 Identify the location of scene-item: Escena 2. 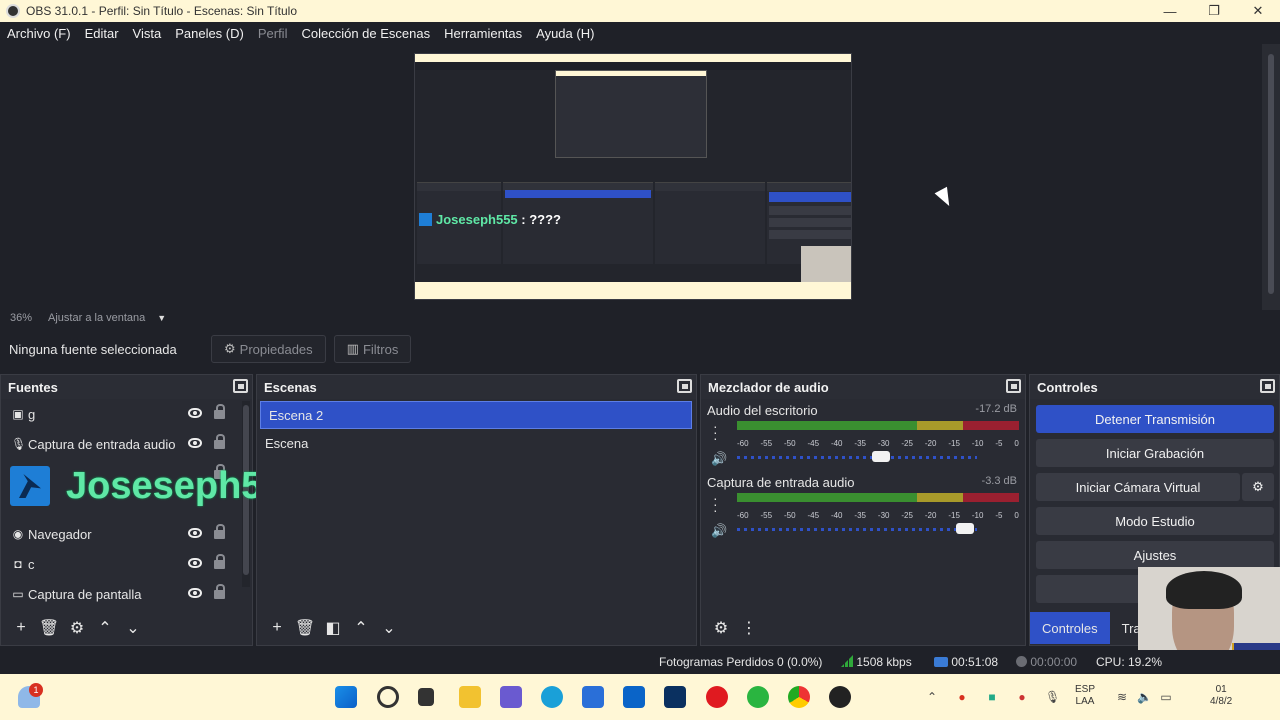
(476, 415).